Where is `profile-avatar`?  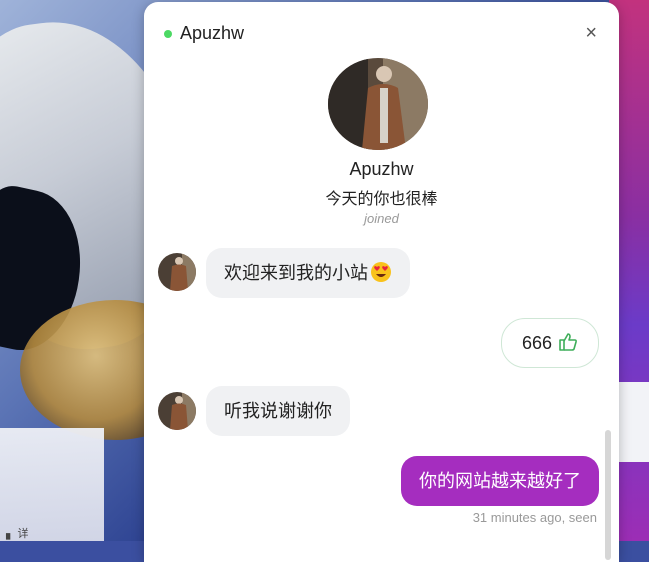 profile-avatar is located at coordinates (378, 104).